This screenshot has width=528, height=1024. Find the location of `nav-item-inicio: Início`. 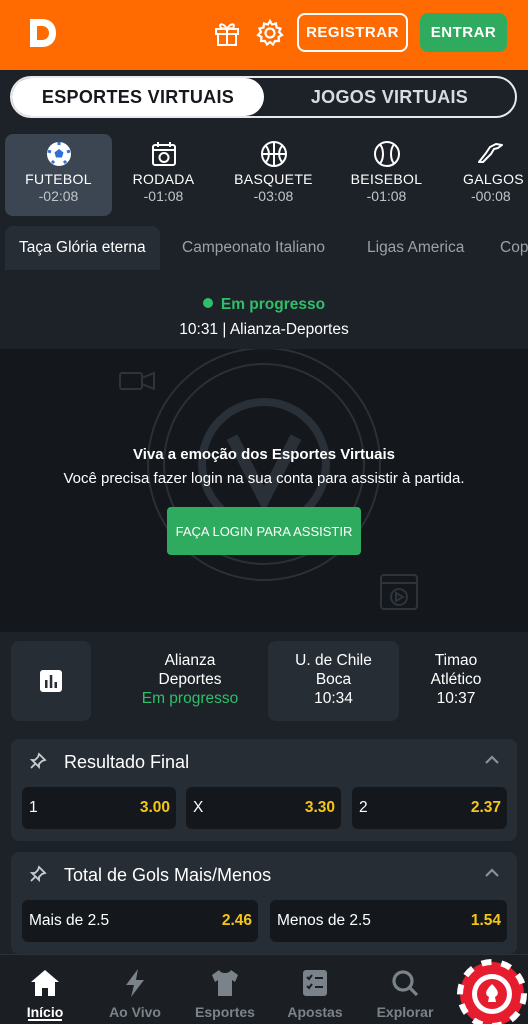

nav-item-inicio: Início is located at coordinates (45, 989).